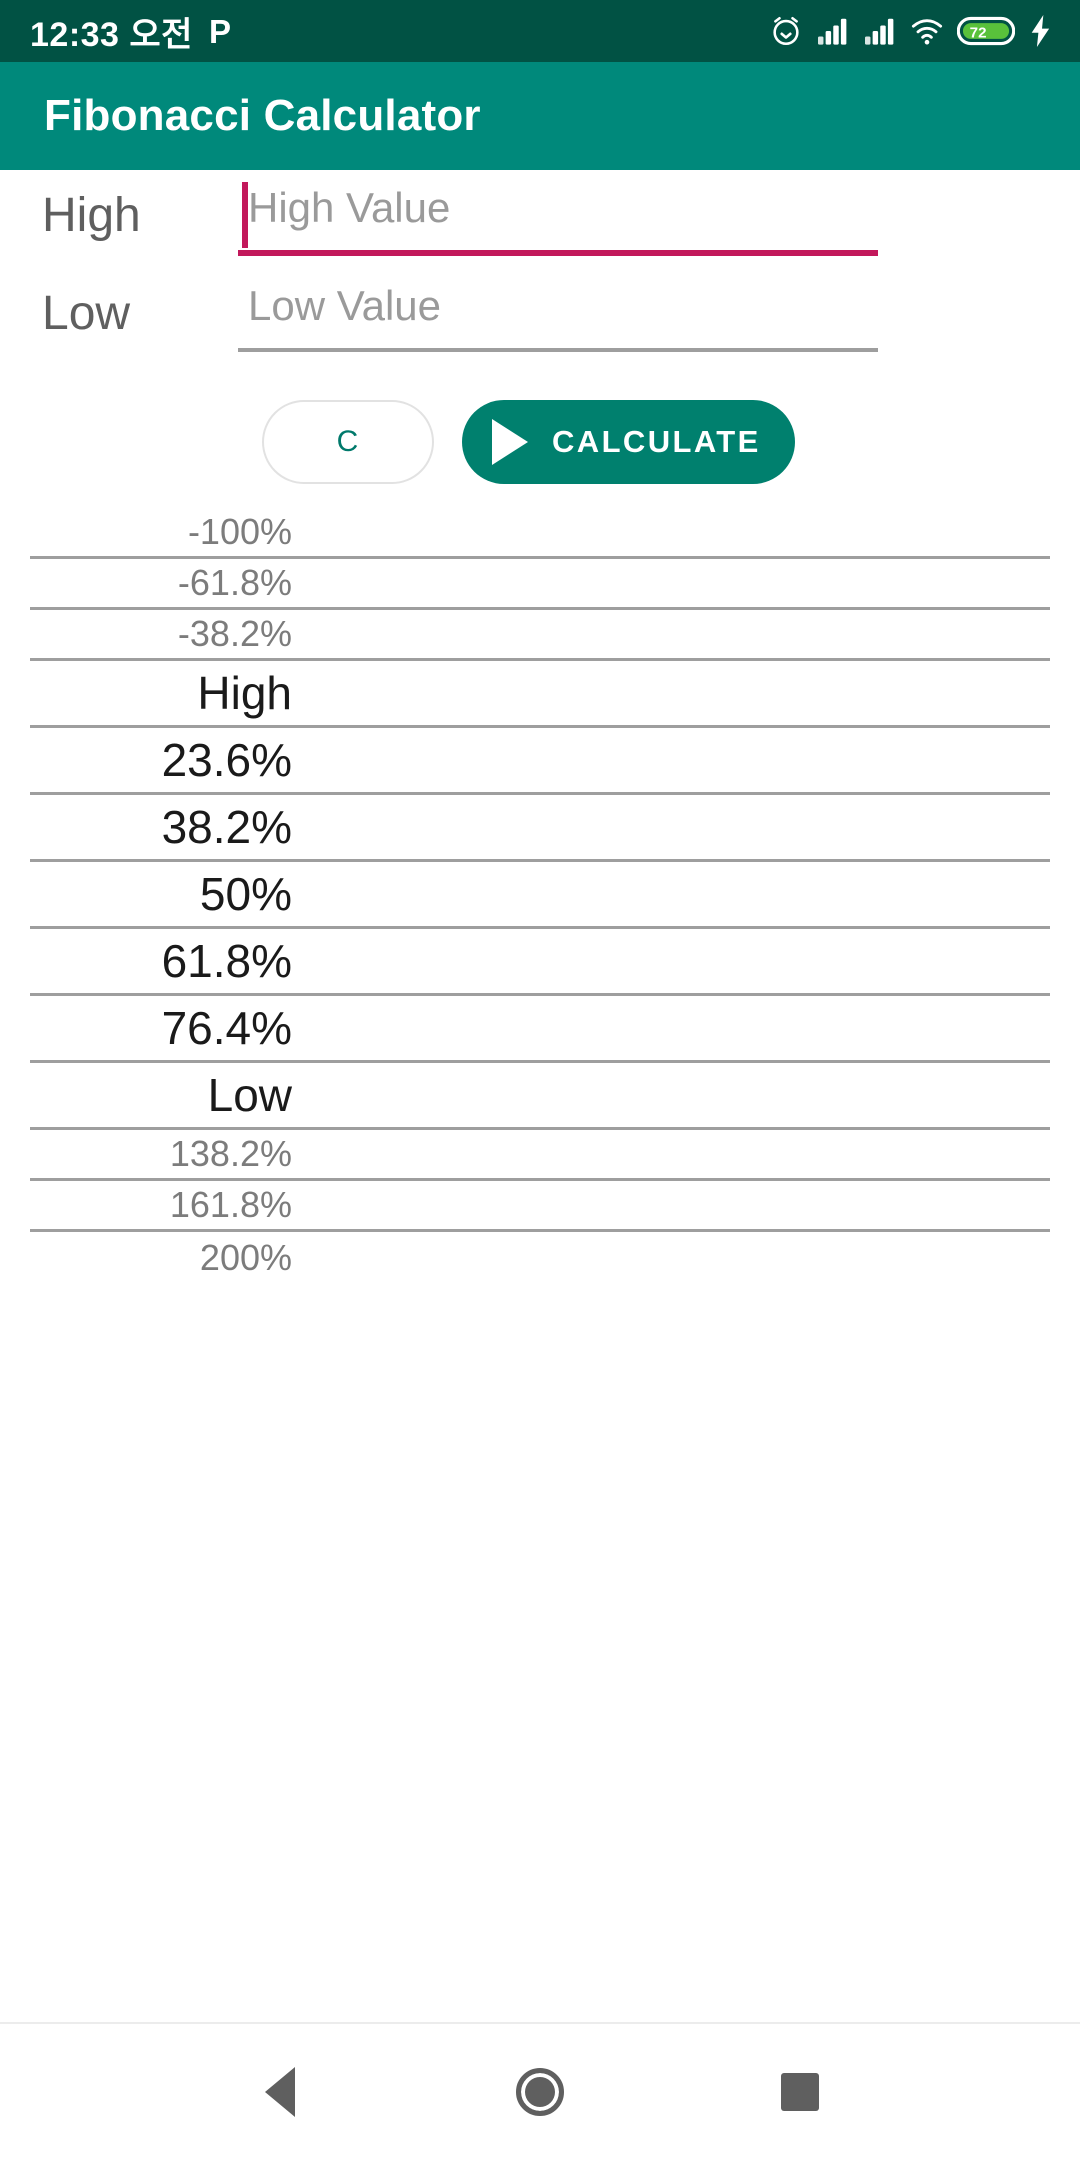 The height and width of the screenshot is (2160, 1080). I want to click on low-input-wrap, so click(558, 310).